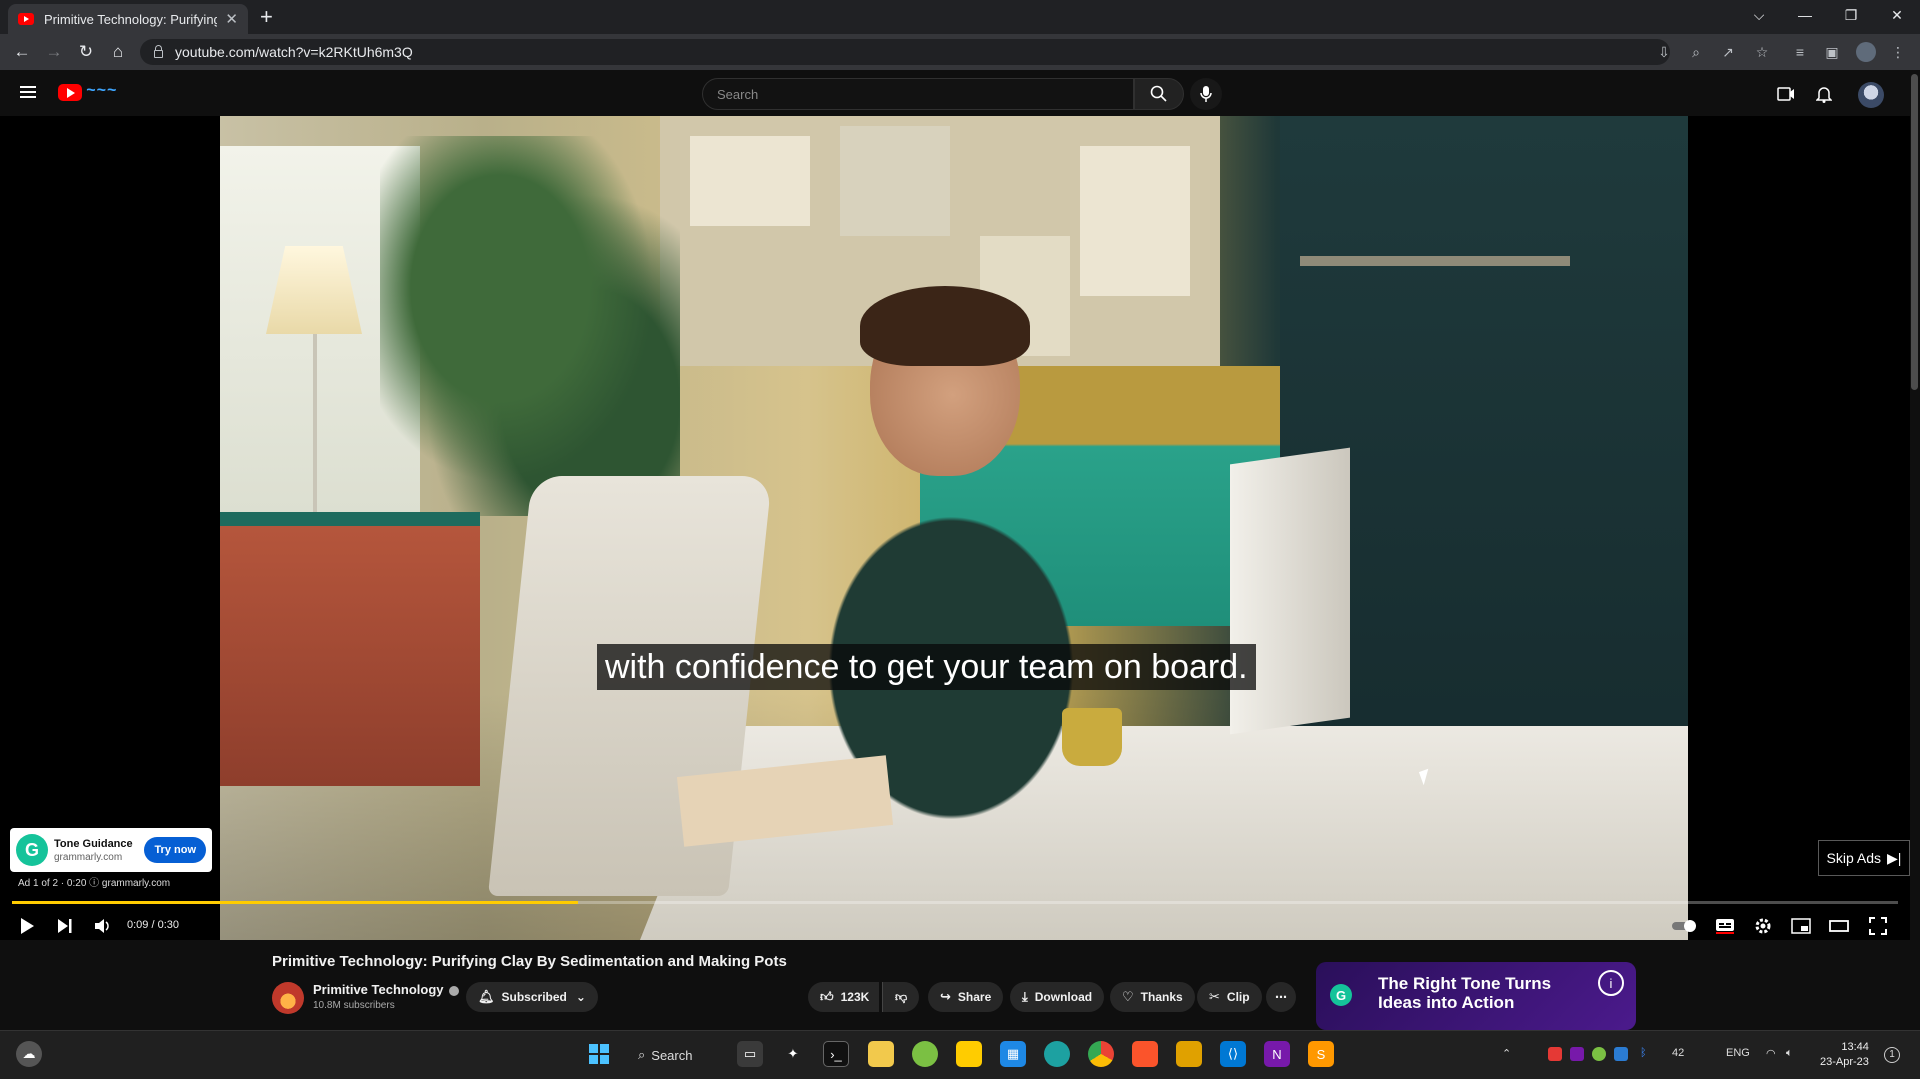 The height and width of the screenshot is (1079, 1920). I want to click on account-avatar, so click(1871, 95).